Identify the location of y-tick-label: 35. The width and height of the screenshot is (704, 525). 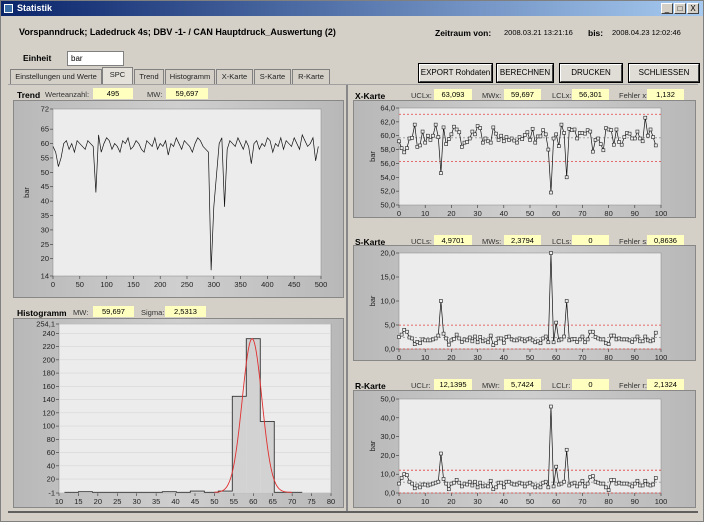
(45, 215).